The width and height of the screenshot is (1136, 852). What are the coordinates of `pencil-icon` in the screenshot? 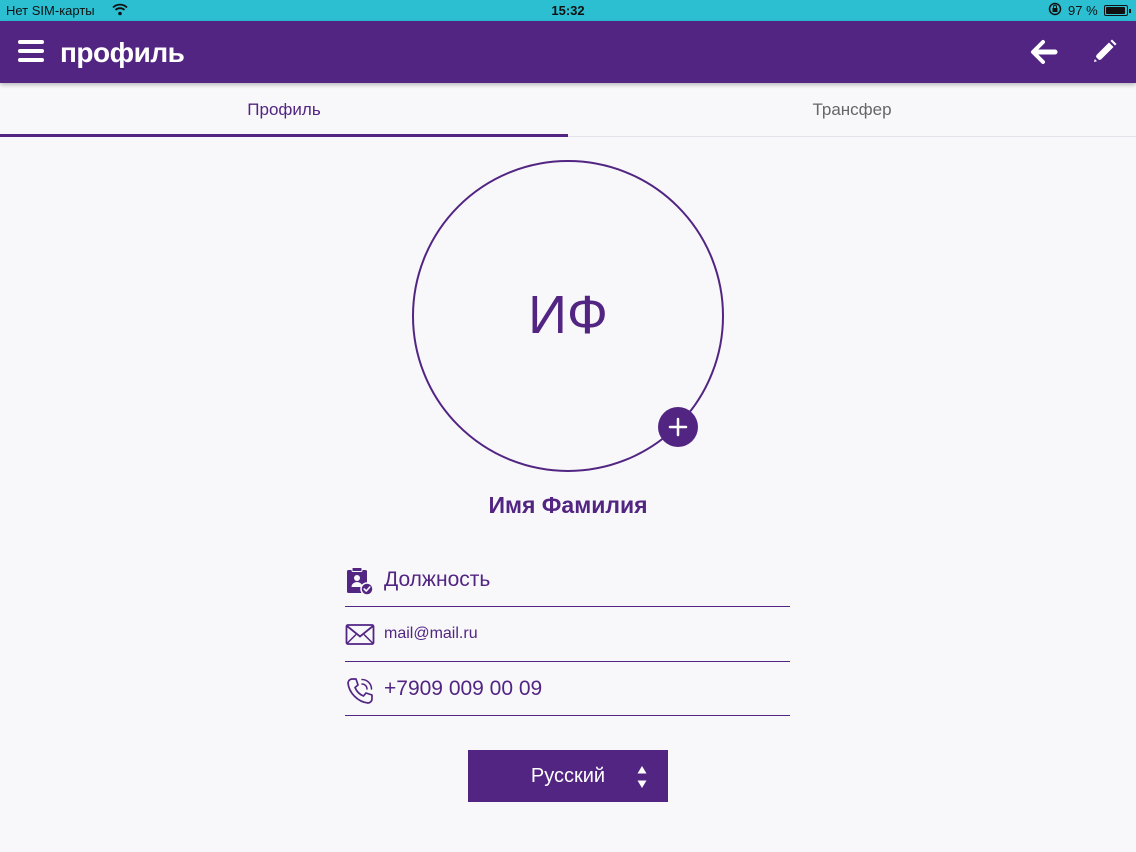 It's located at (1104, 52).